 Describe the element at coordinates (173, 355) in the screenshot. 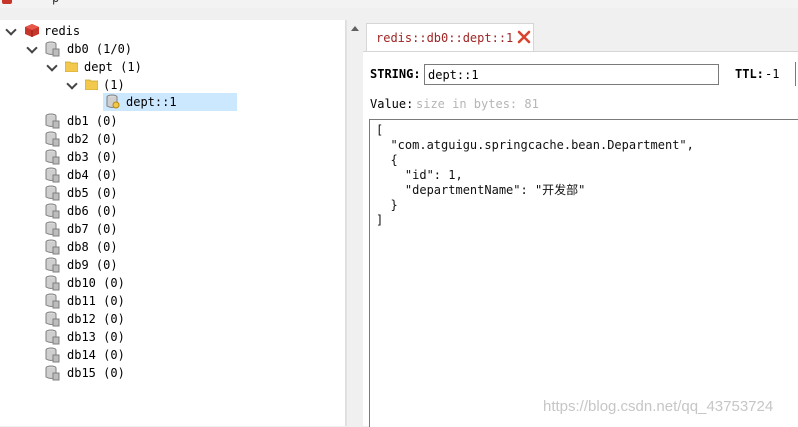

I see `tree-node-db14: db14 (0)` at that location.